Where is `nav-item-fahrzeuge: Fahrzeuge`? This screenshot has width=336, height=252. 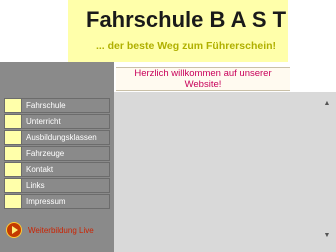
nav-item-fahrzeuge: Fahrzeuge is located at coordinates (57, 153).